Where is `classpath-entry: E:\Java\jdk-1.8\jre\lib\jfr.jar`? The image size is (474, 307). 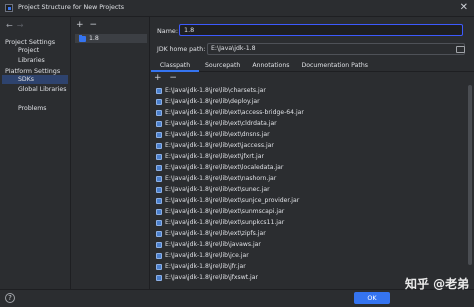 classpath-entry: E:\Java\jdk-1.8\jre\lib\jfr.jar is located at coordinates (205, 266).